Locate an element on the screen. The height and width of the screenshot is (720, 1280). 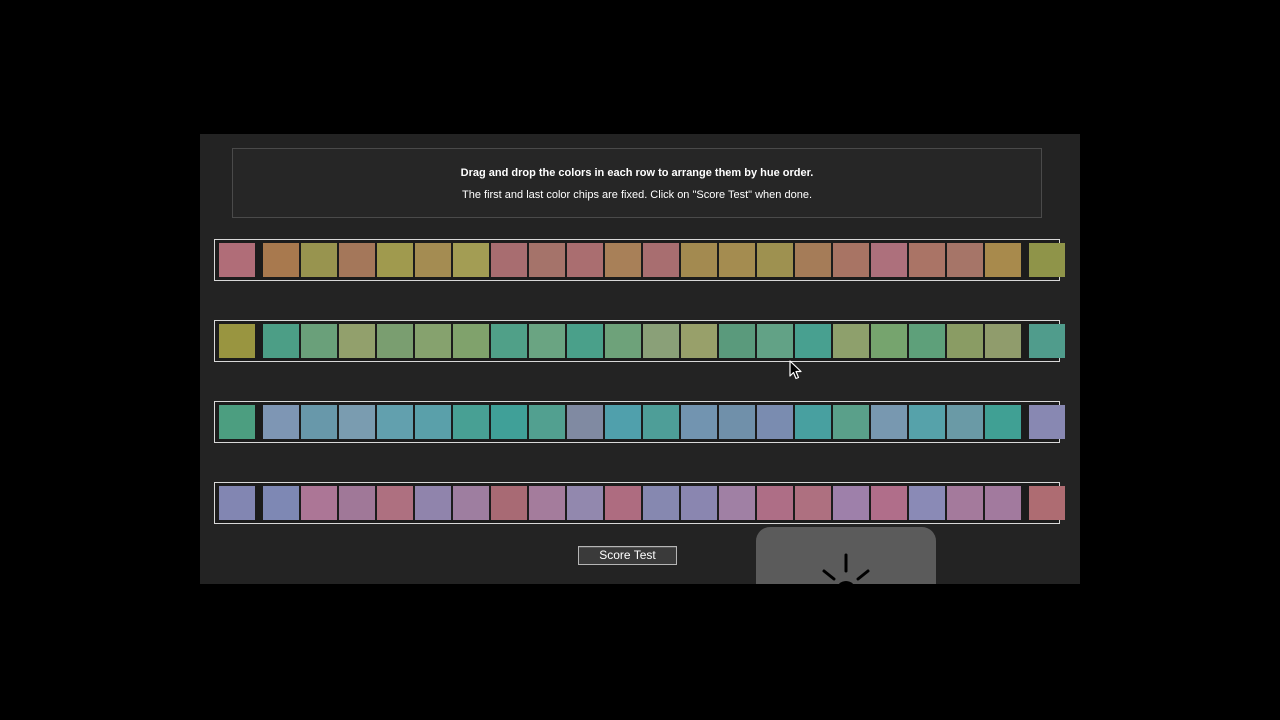
score-test-button: Score Test is located at coordinates (627, 555).